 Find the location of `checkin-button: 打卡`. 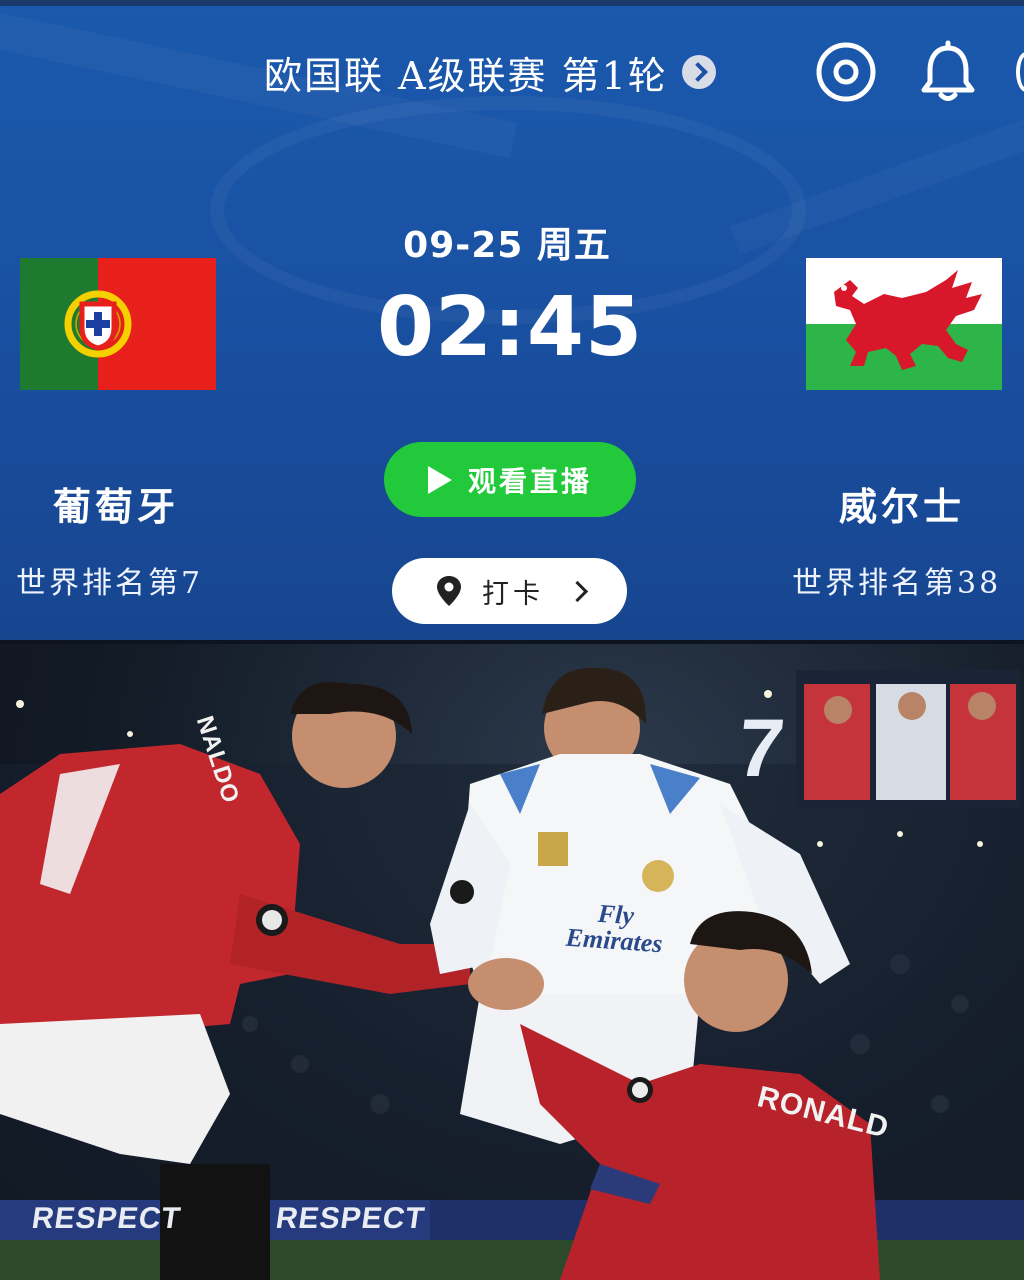

checkin-button: 打卡 is located at coordinates (509, 591).